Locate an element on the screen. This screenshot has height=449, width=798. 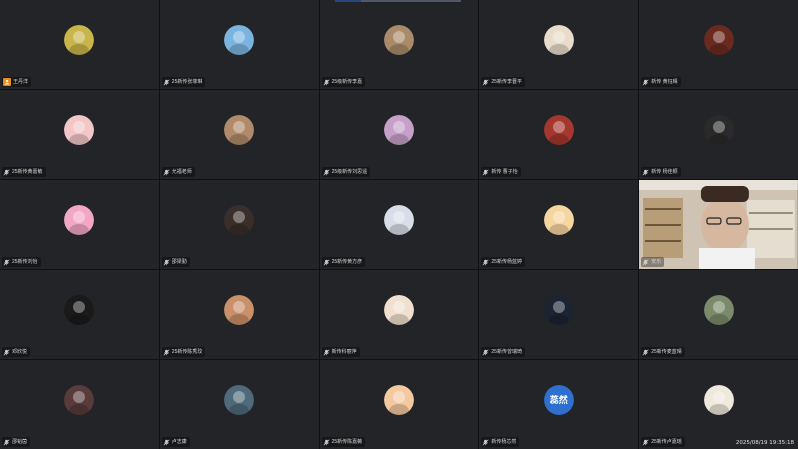
participant-video-feed is located at coordinates (718, 224).